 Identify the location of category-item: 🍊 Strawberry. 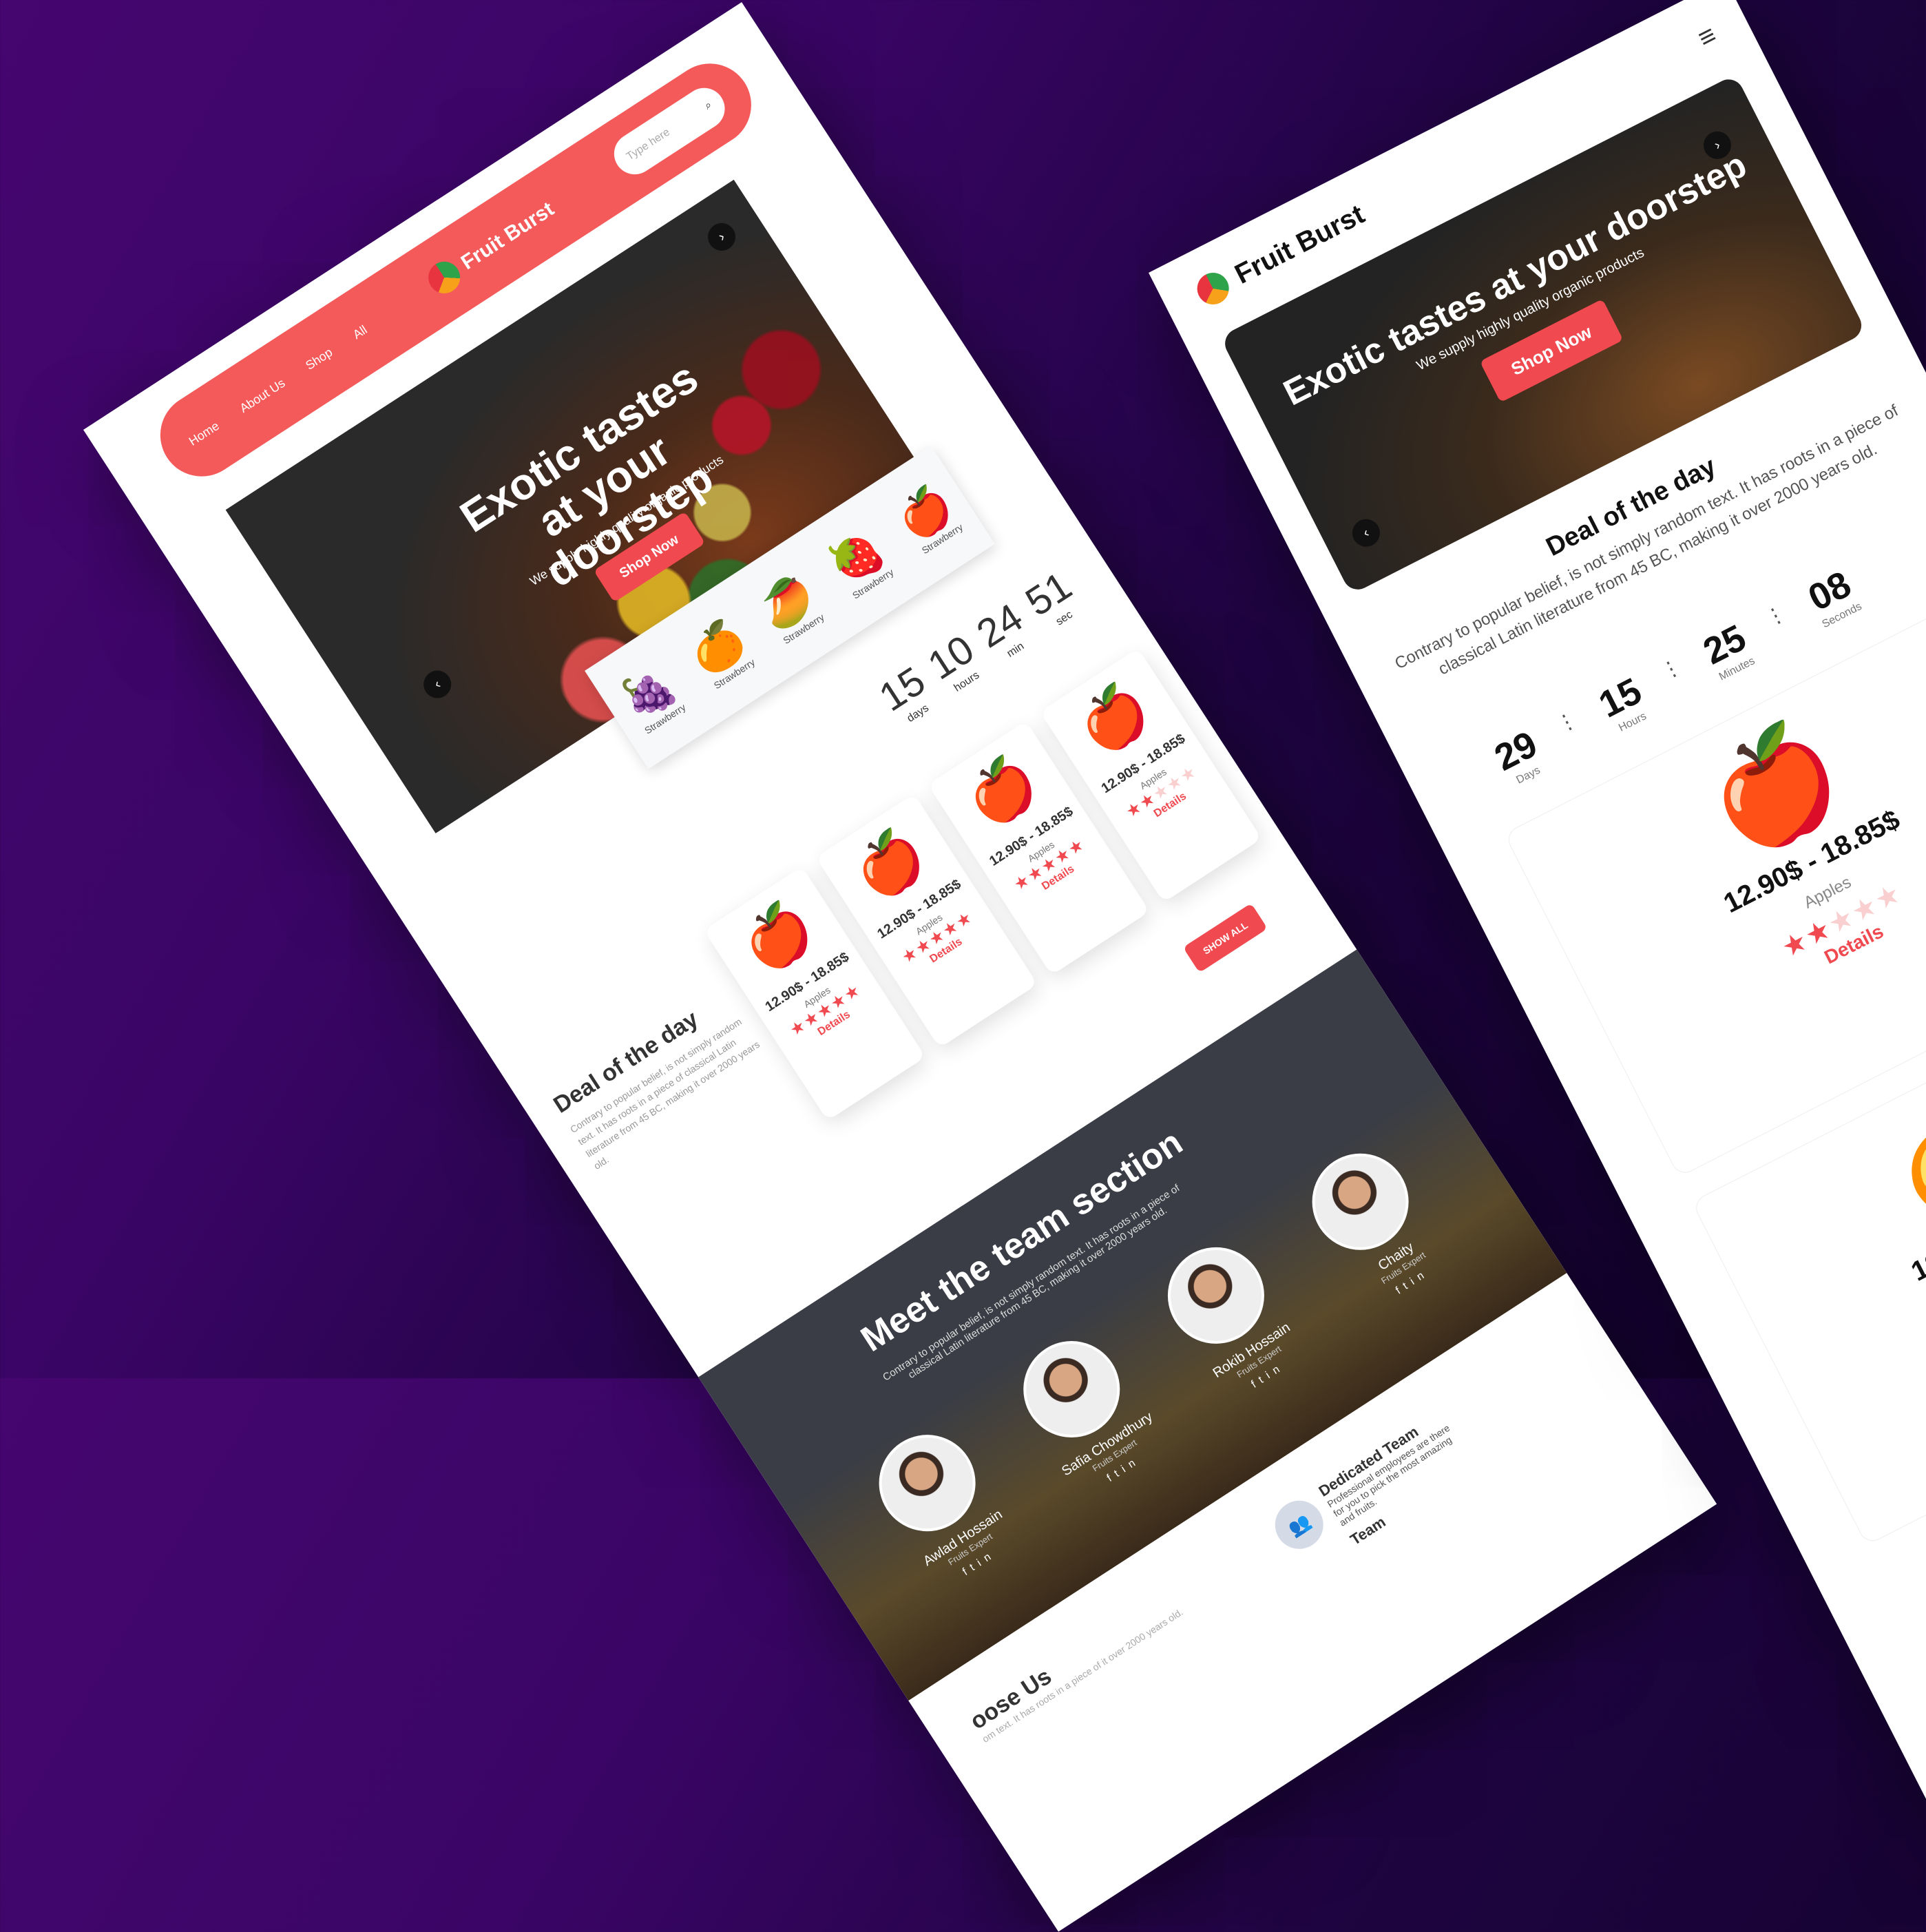
(721, 652).